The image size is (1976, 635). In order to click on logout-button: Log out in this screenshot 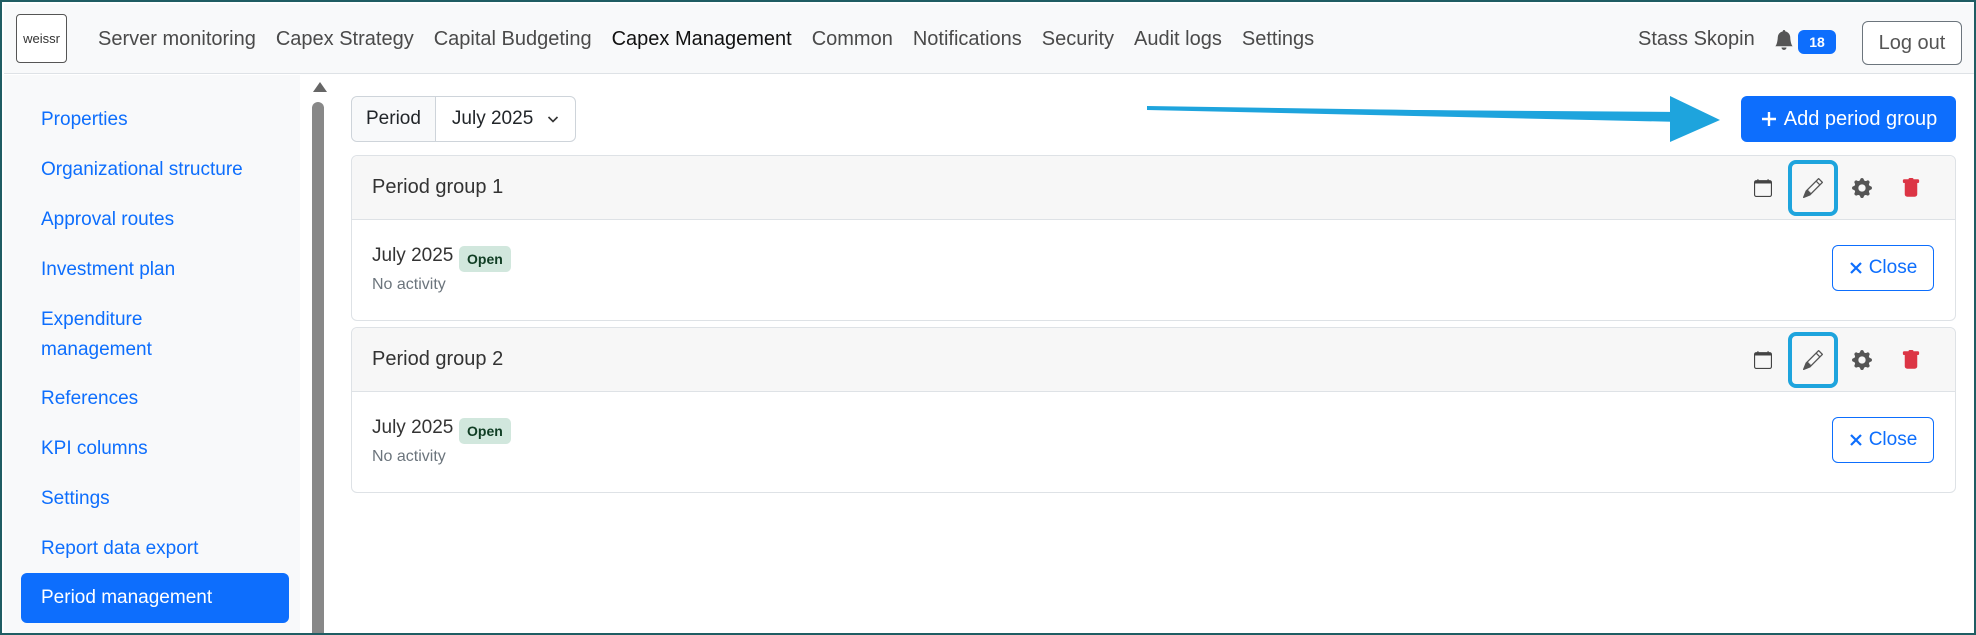, I will do `click(1912, 43)`.